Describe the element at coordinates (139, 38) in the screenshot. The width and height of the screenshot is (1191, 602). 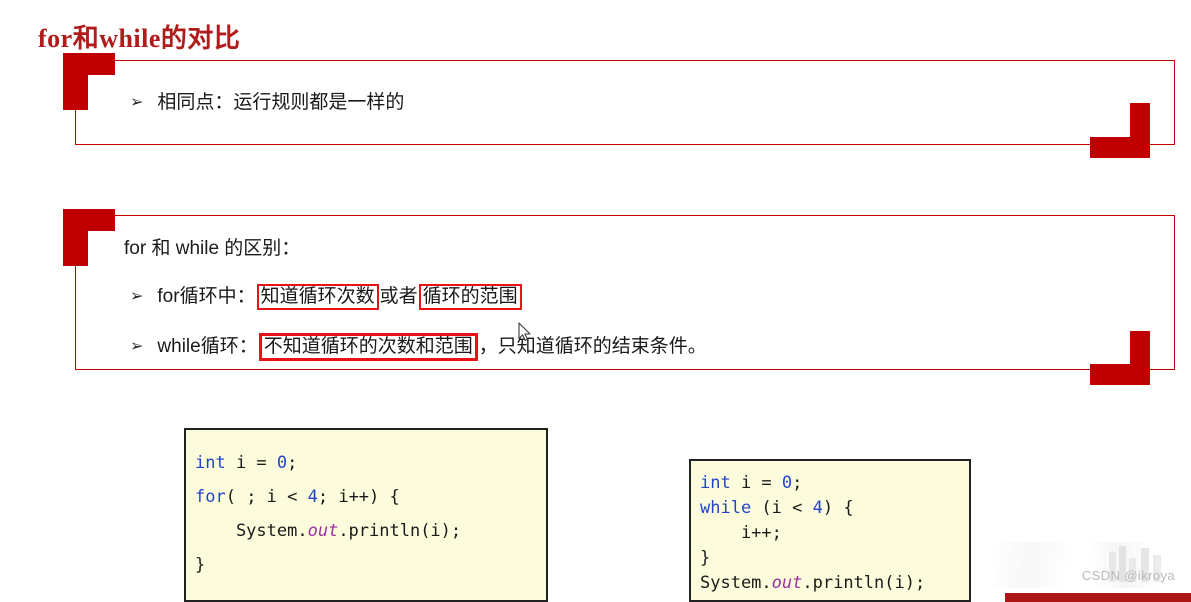
I see `page-title: for和while的对比` at that location.